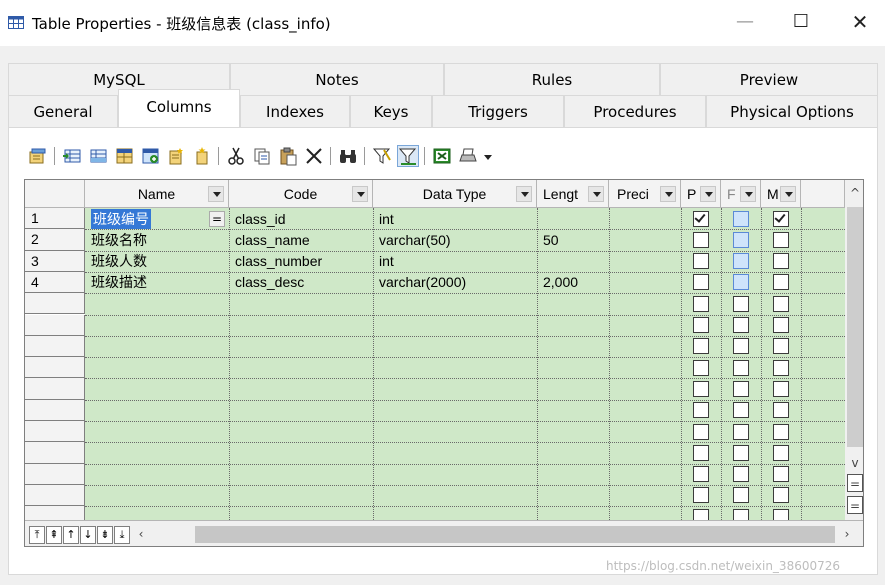 Image resolution: width=885 pixels, height=585 pixels. I want to click on scroll-up-icon: ^, so click(854, 193).